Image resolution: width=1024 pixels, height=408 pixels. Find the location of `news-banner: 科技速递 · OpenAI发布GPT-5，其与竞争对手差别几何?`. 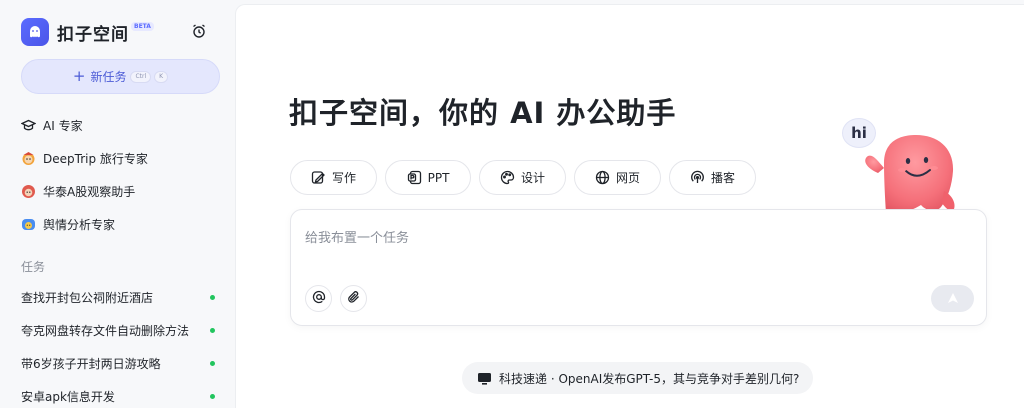

news-banner: 科技速递 · OpenAI发布GPT-5，其与竞争对手差别几何? is located at coordinates (637, 378).